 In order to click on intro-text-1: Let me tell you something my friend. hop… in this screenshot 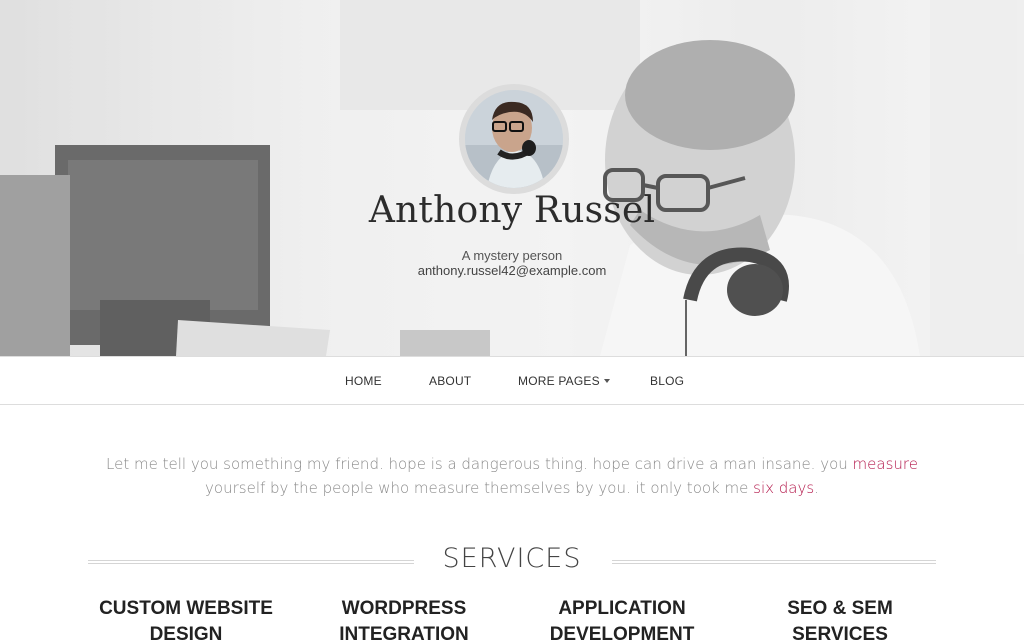, I will do `click(479, 464)`.